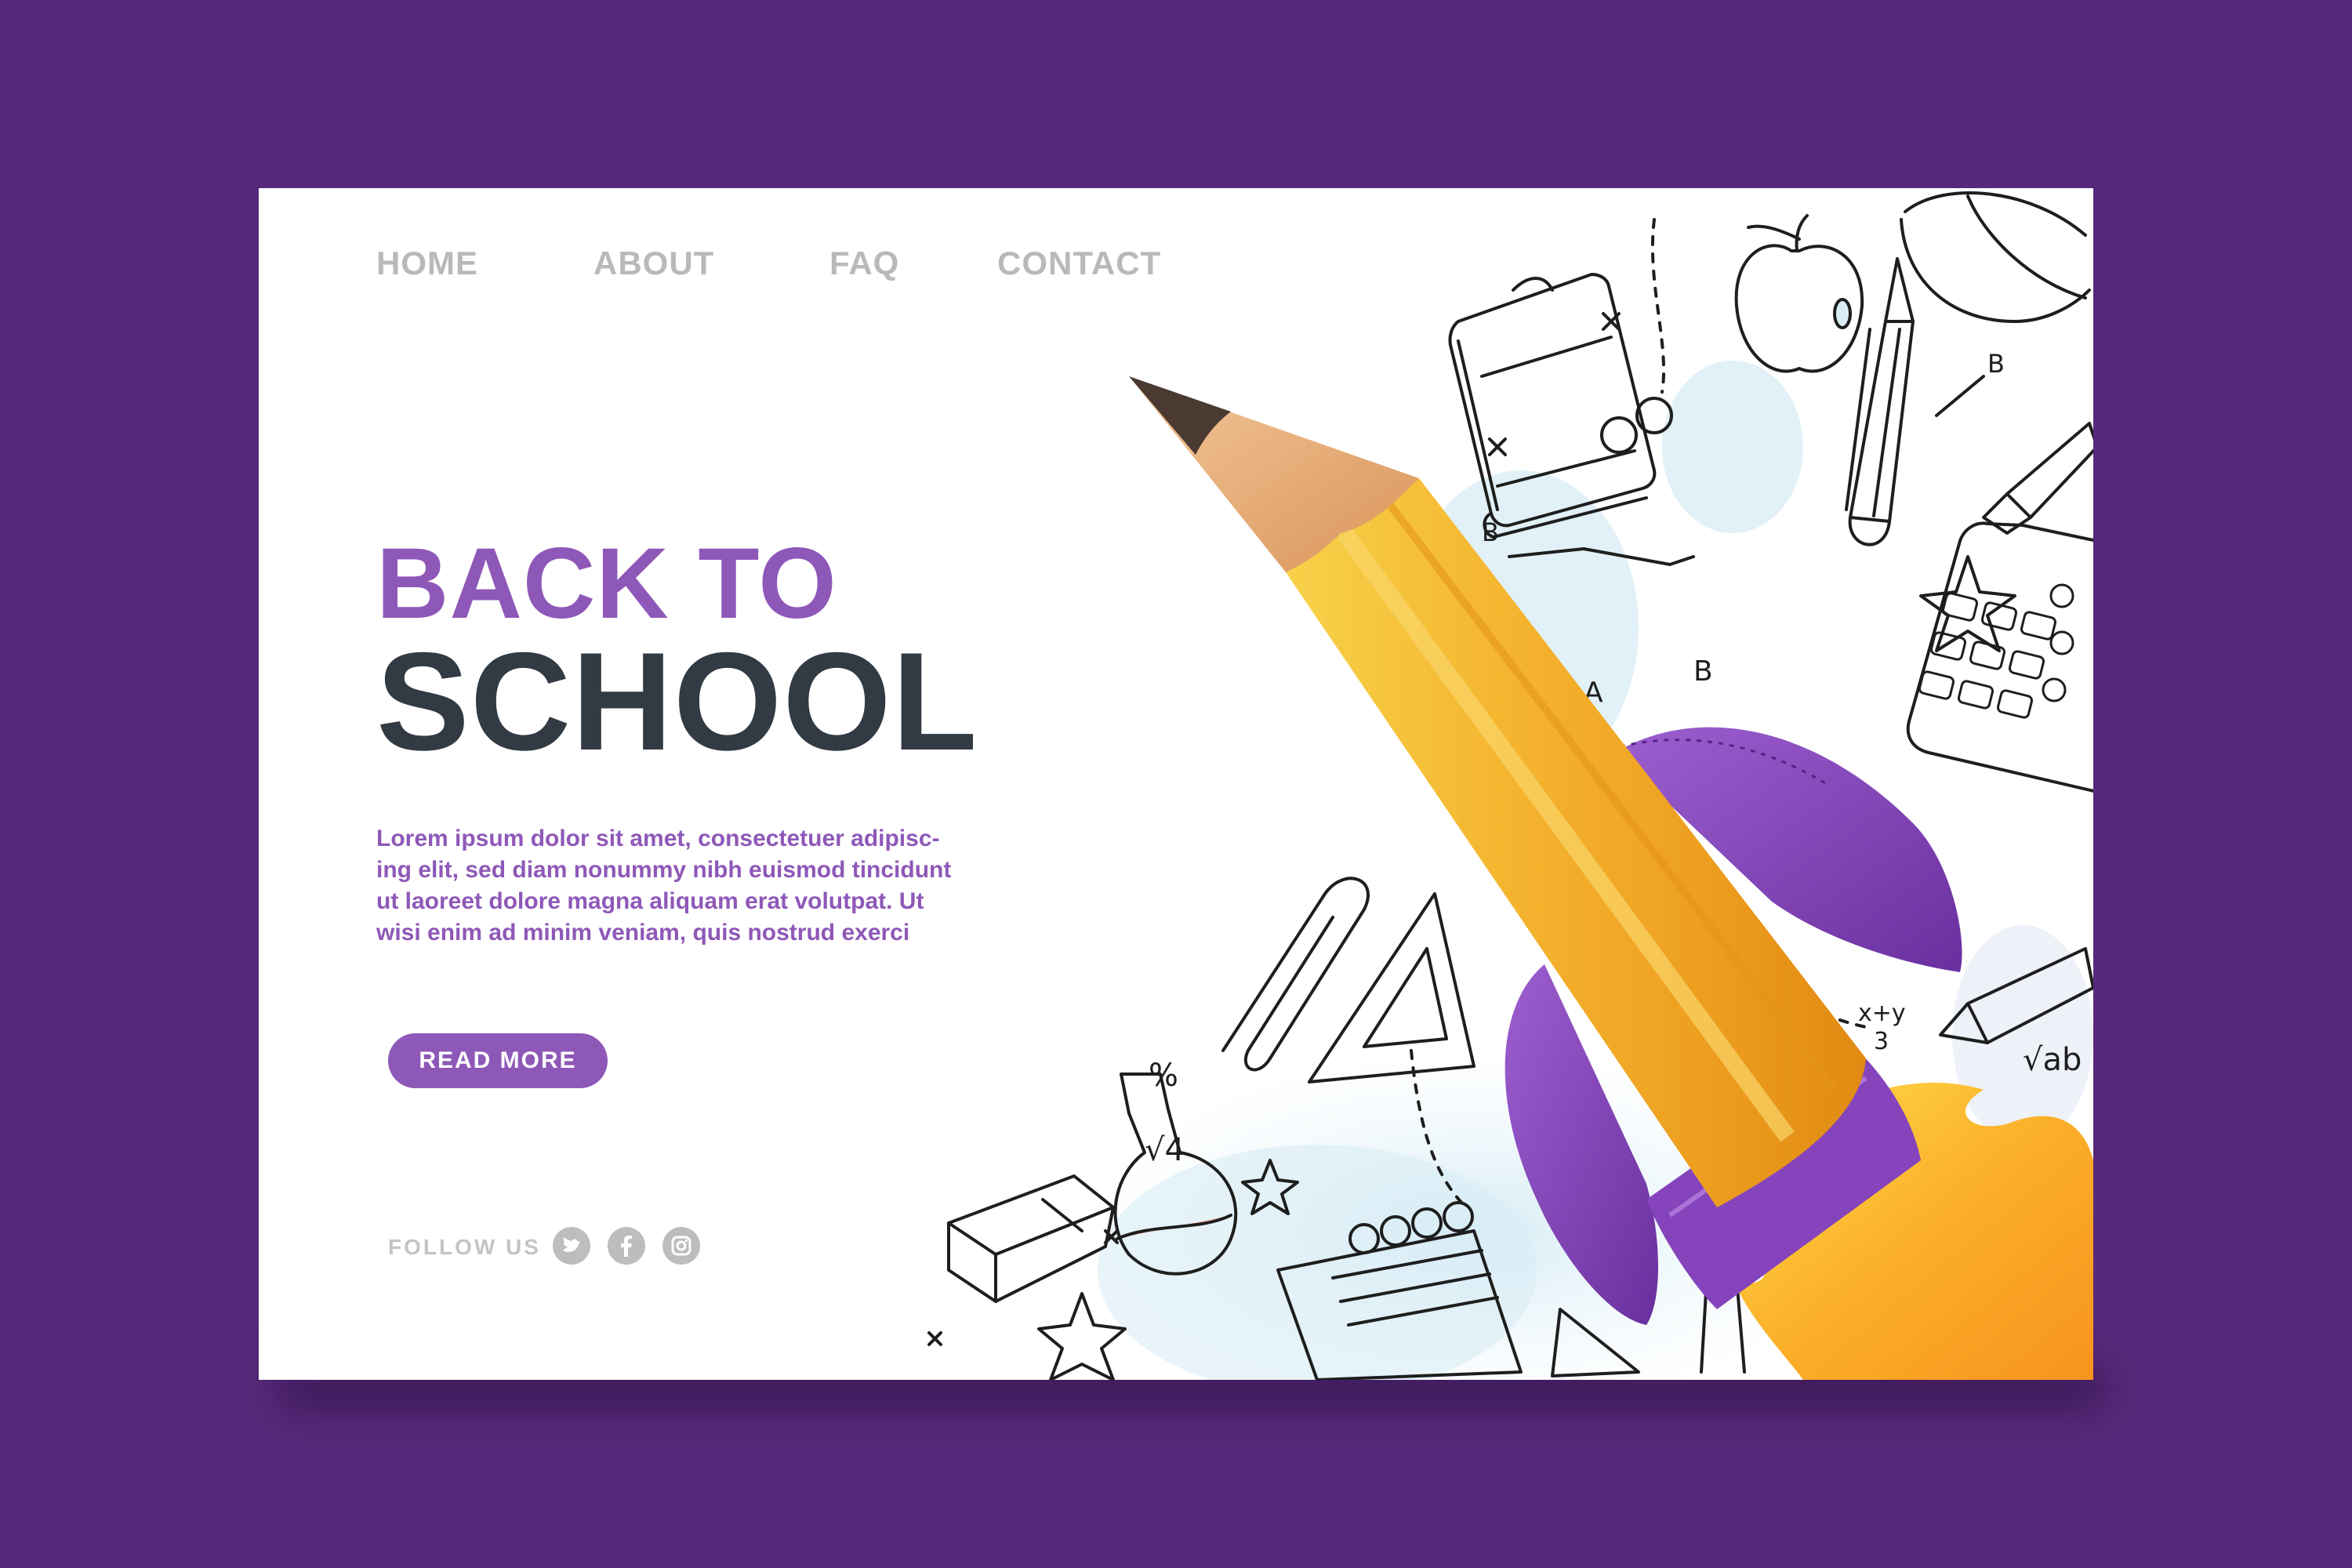 Image resolution: width=2352 pixels, height=1568 pixels. Describe the element at coordinates (1490, 532) in the screenshot. I see `doodle-letter-b-left: B` at that location.